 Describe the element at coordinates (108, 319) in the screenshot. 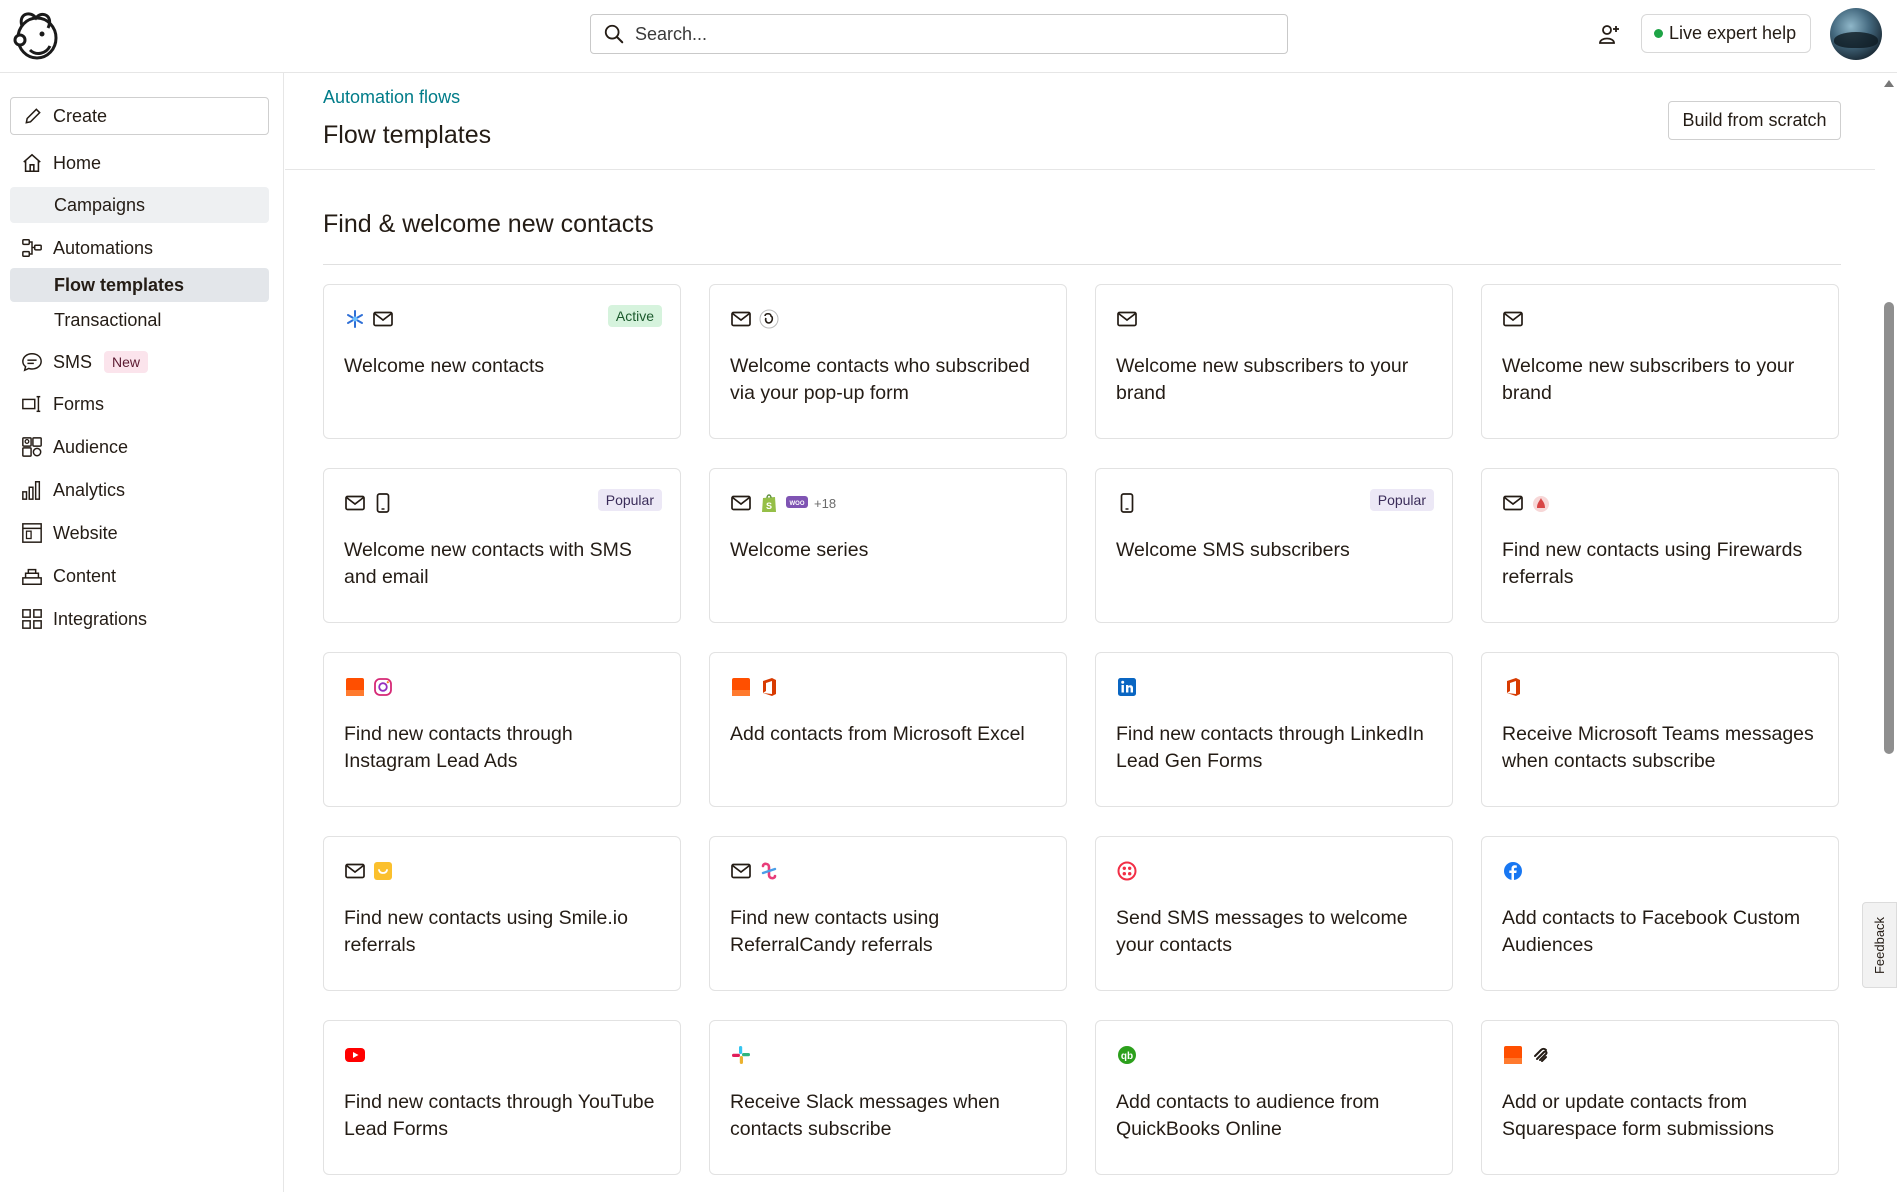

I see `sidebar-item-label: Transactional` at that location.